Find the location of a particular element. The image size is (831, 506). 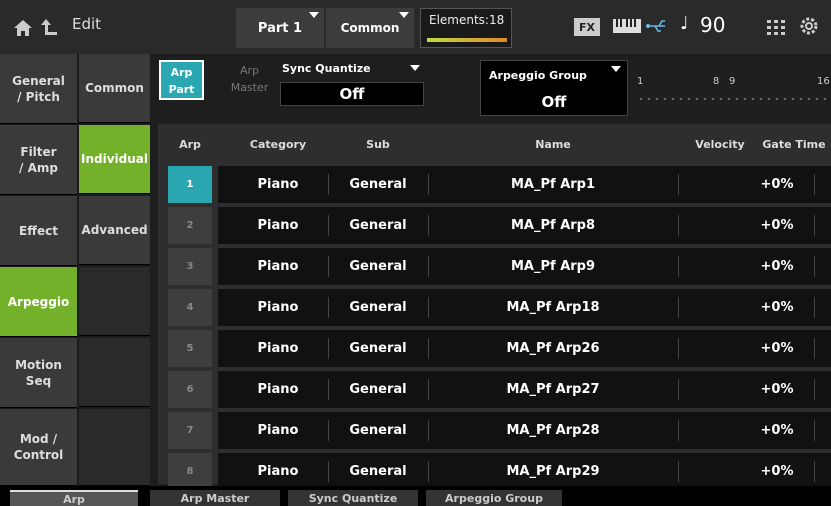

gear-icon is located at coordinates (809, 26).